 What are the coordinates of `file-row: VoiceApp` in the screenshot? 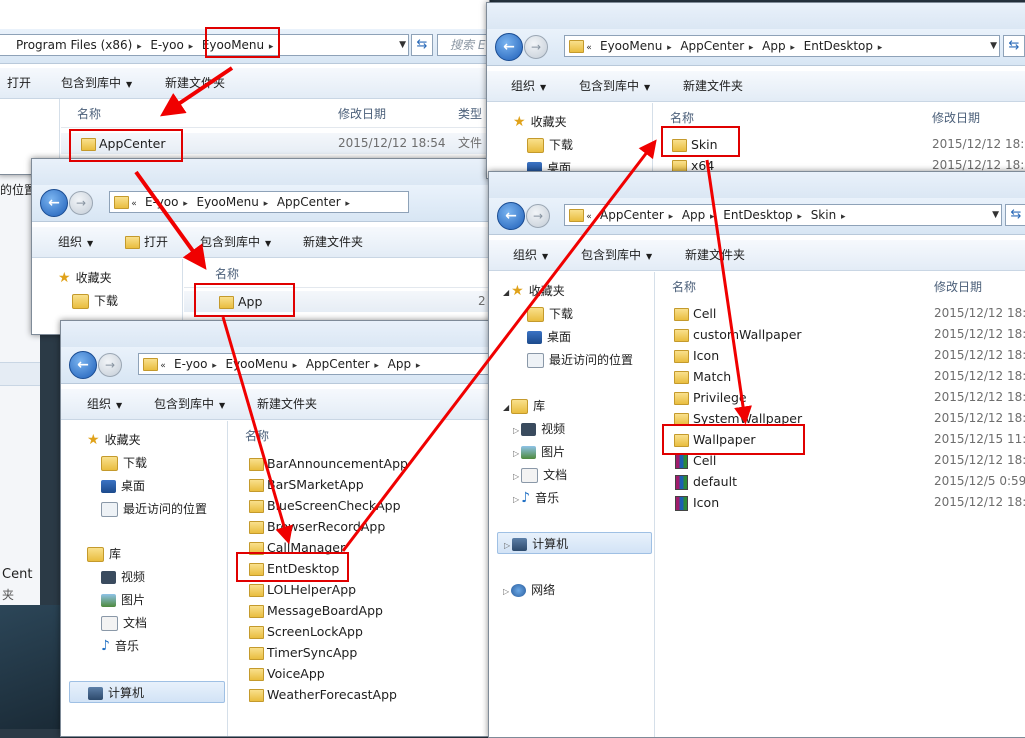 It's located at (360, 673).